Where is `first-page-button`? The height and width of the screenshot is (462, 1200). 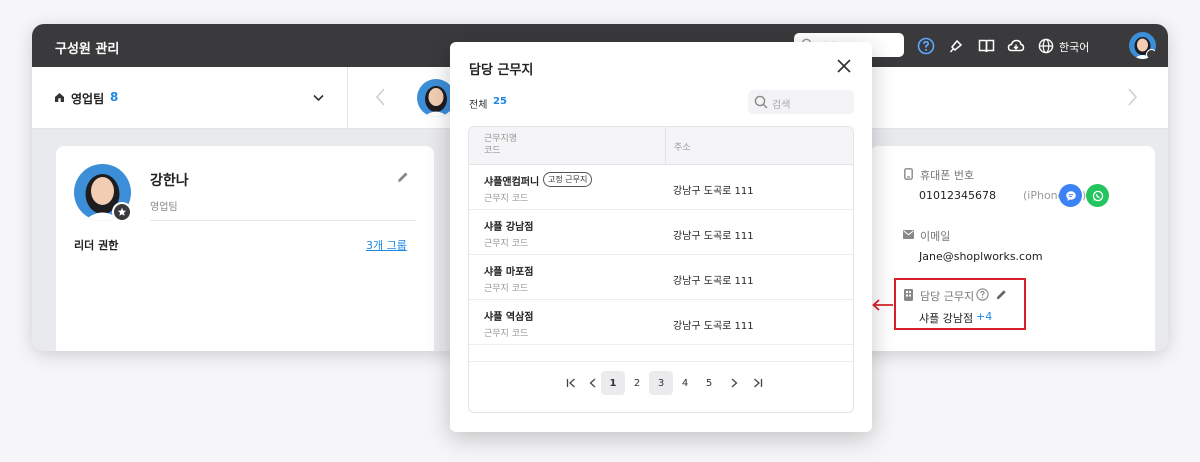 first-page-button is located at coordinates (571, 383).